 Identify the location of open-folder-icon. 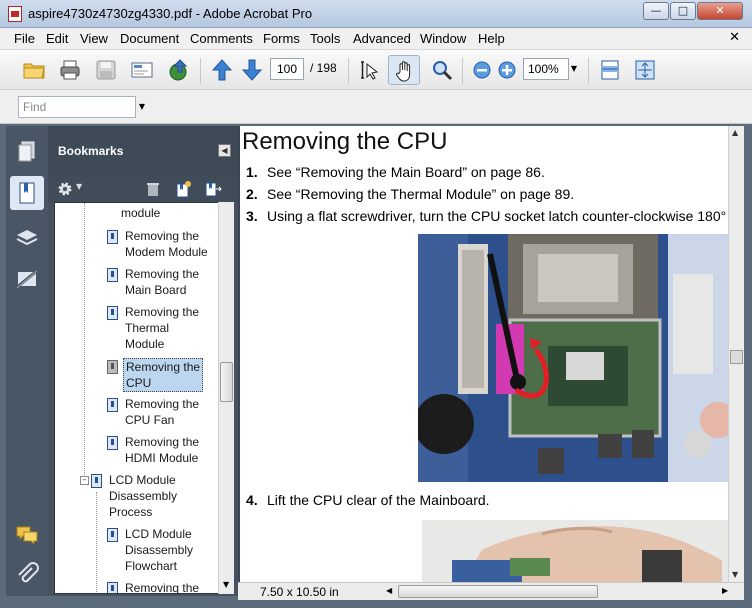
(34, 70).